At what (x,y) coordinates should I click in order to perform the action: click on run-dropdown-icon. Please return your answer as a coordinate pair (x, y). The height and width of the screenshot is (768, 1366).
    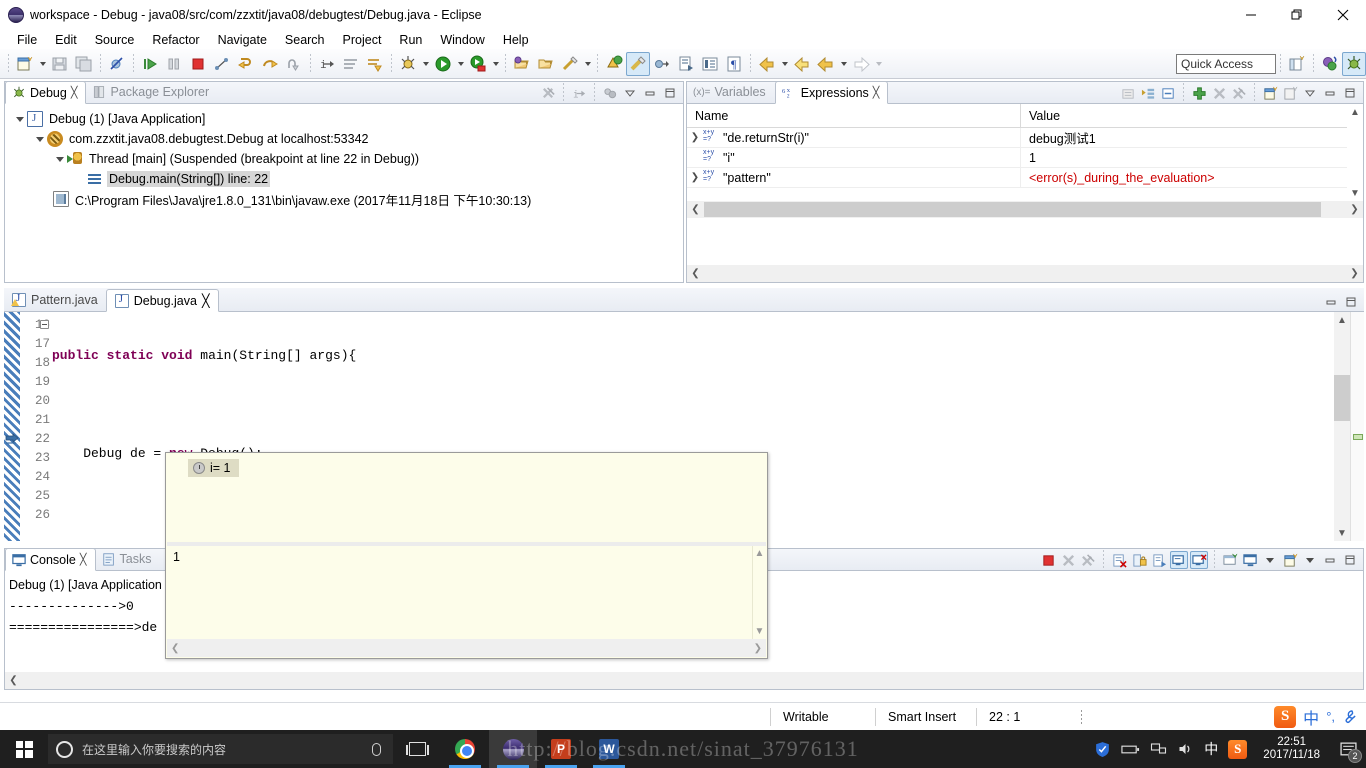
    Looking at the image, I should click on (460, 64).